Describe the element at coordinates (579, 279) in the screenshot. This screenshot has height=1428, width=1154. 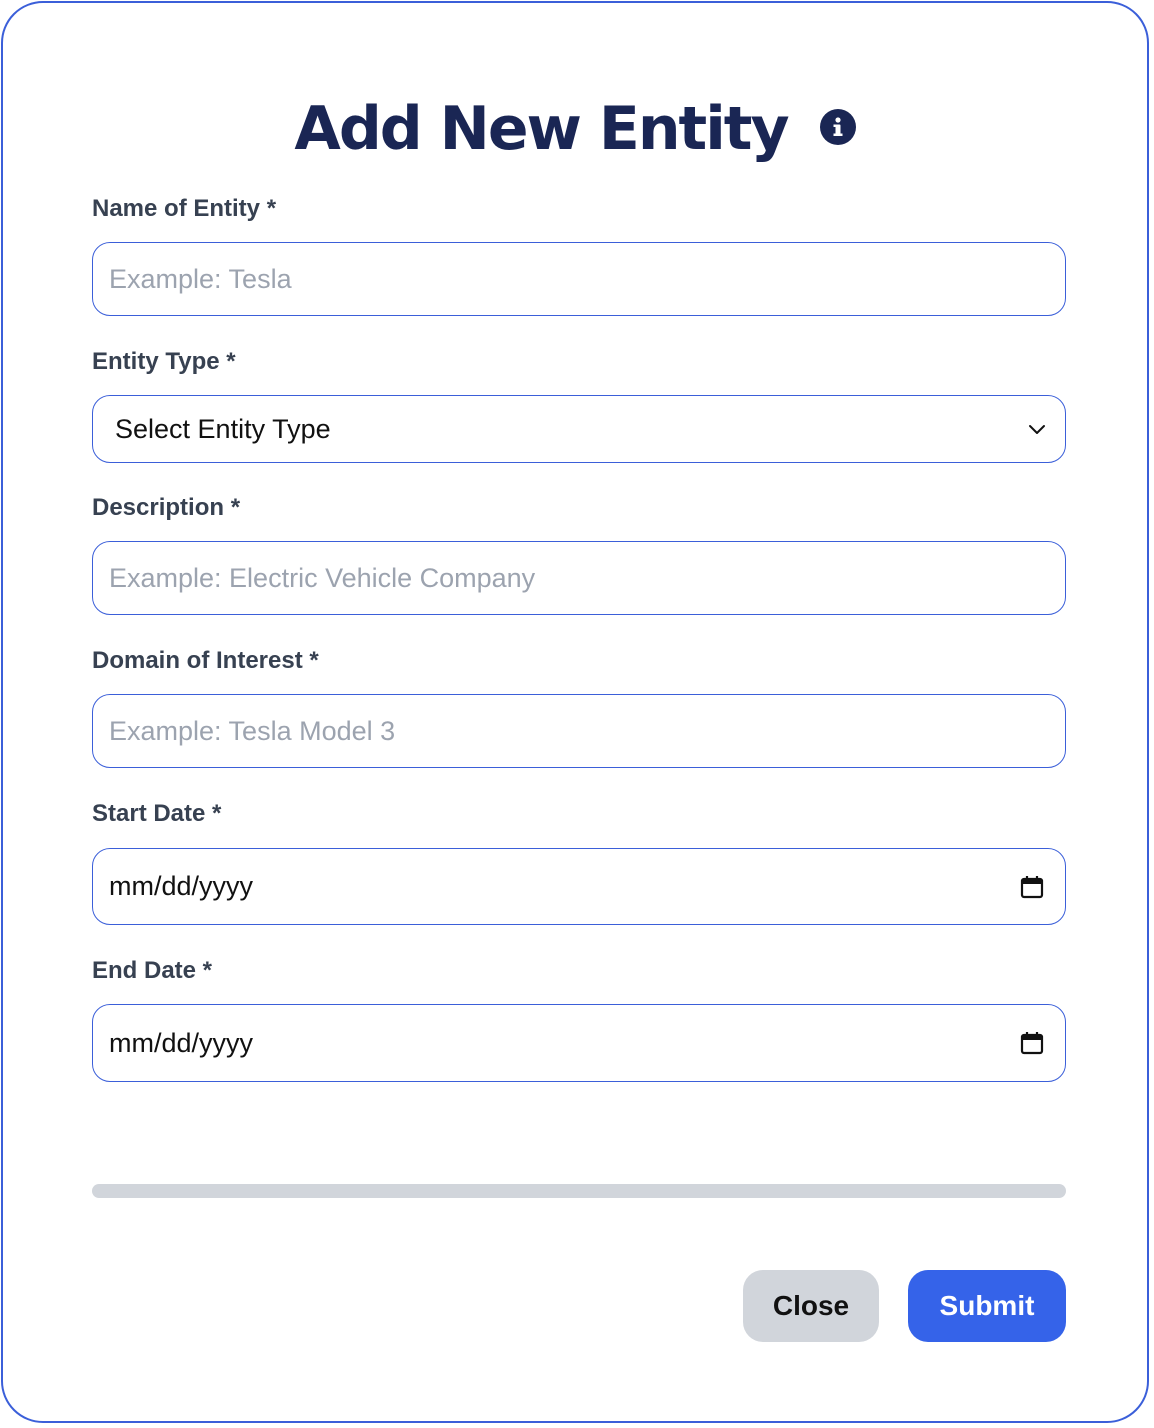
I see `name-of-entity-input: Example: Tesla` at that location.